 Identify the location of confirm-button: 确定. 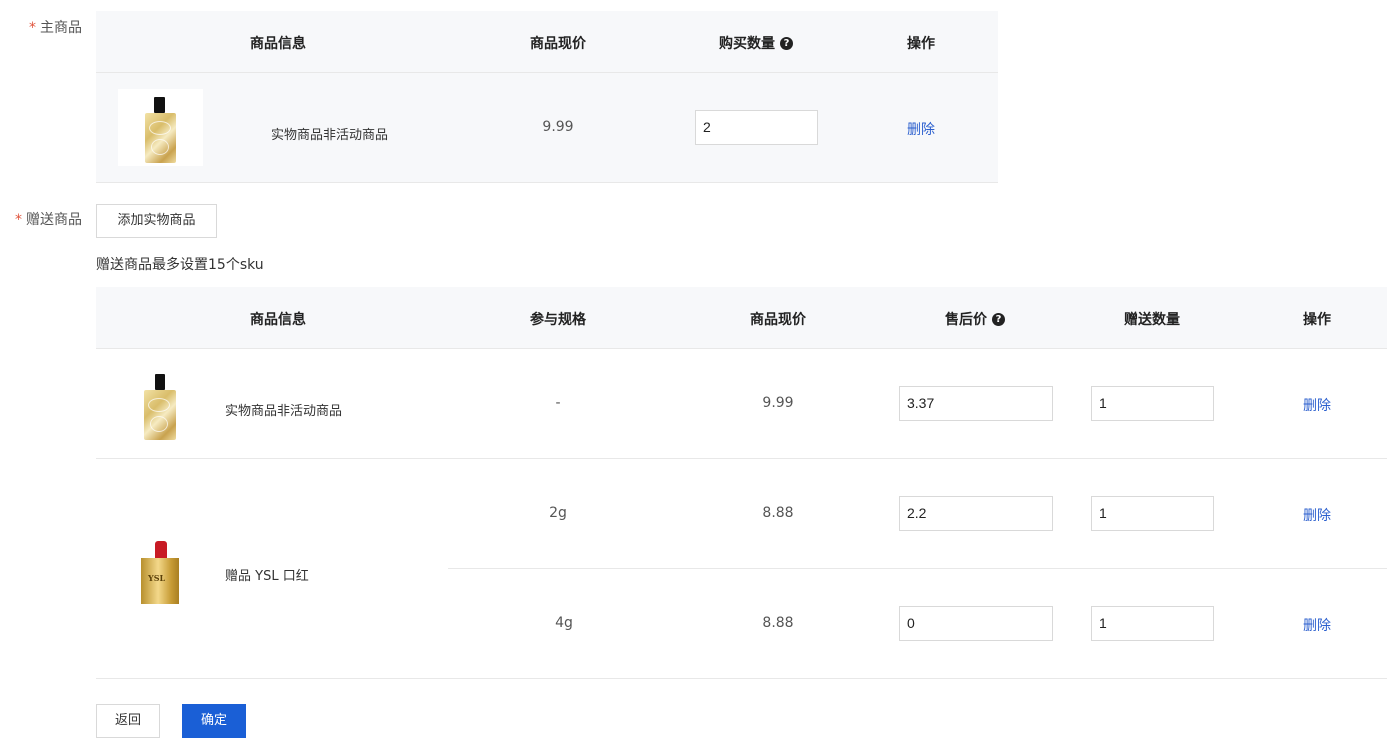
(214, 721).